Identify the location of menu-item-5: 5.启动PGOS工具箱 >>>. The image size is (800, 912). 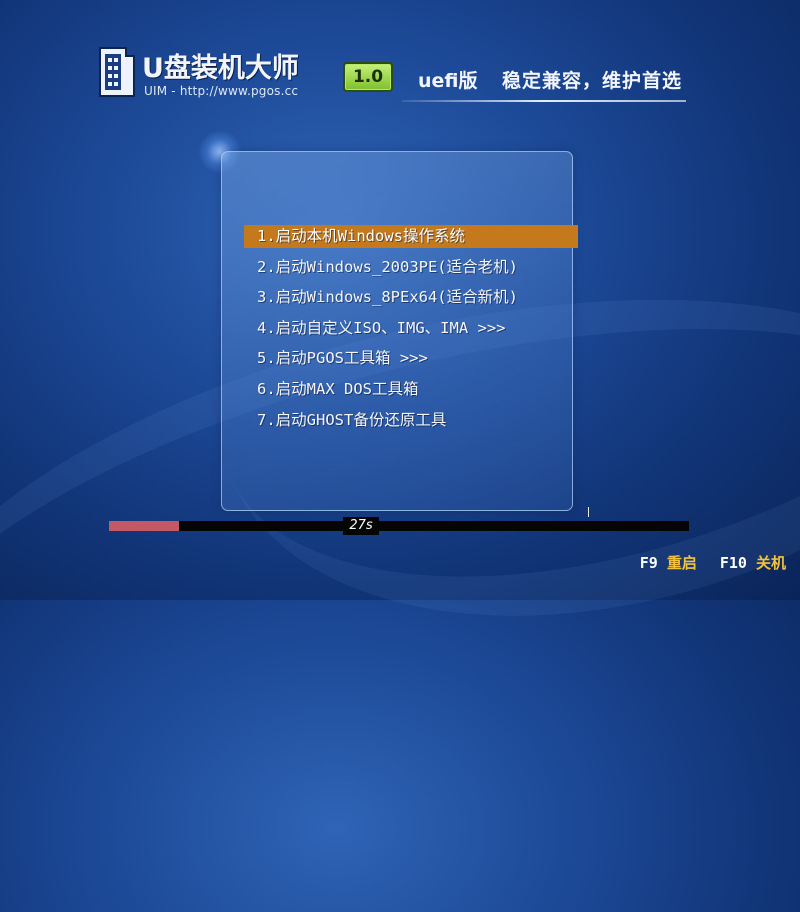
(411, 358).